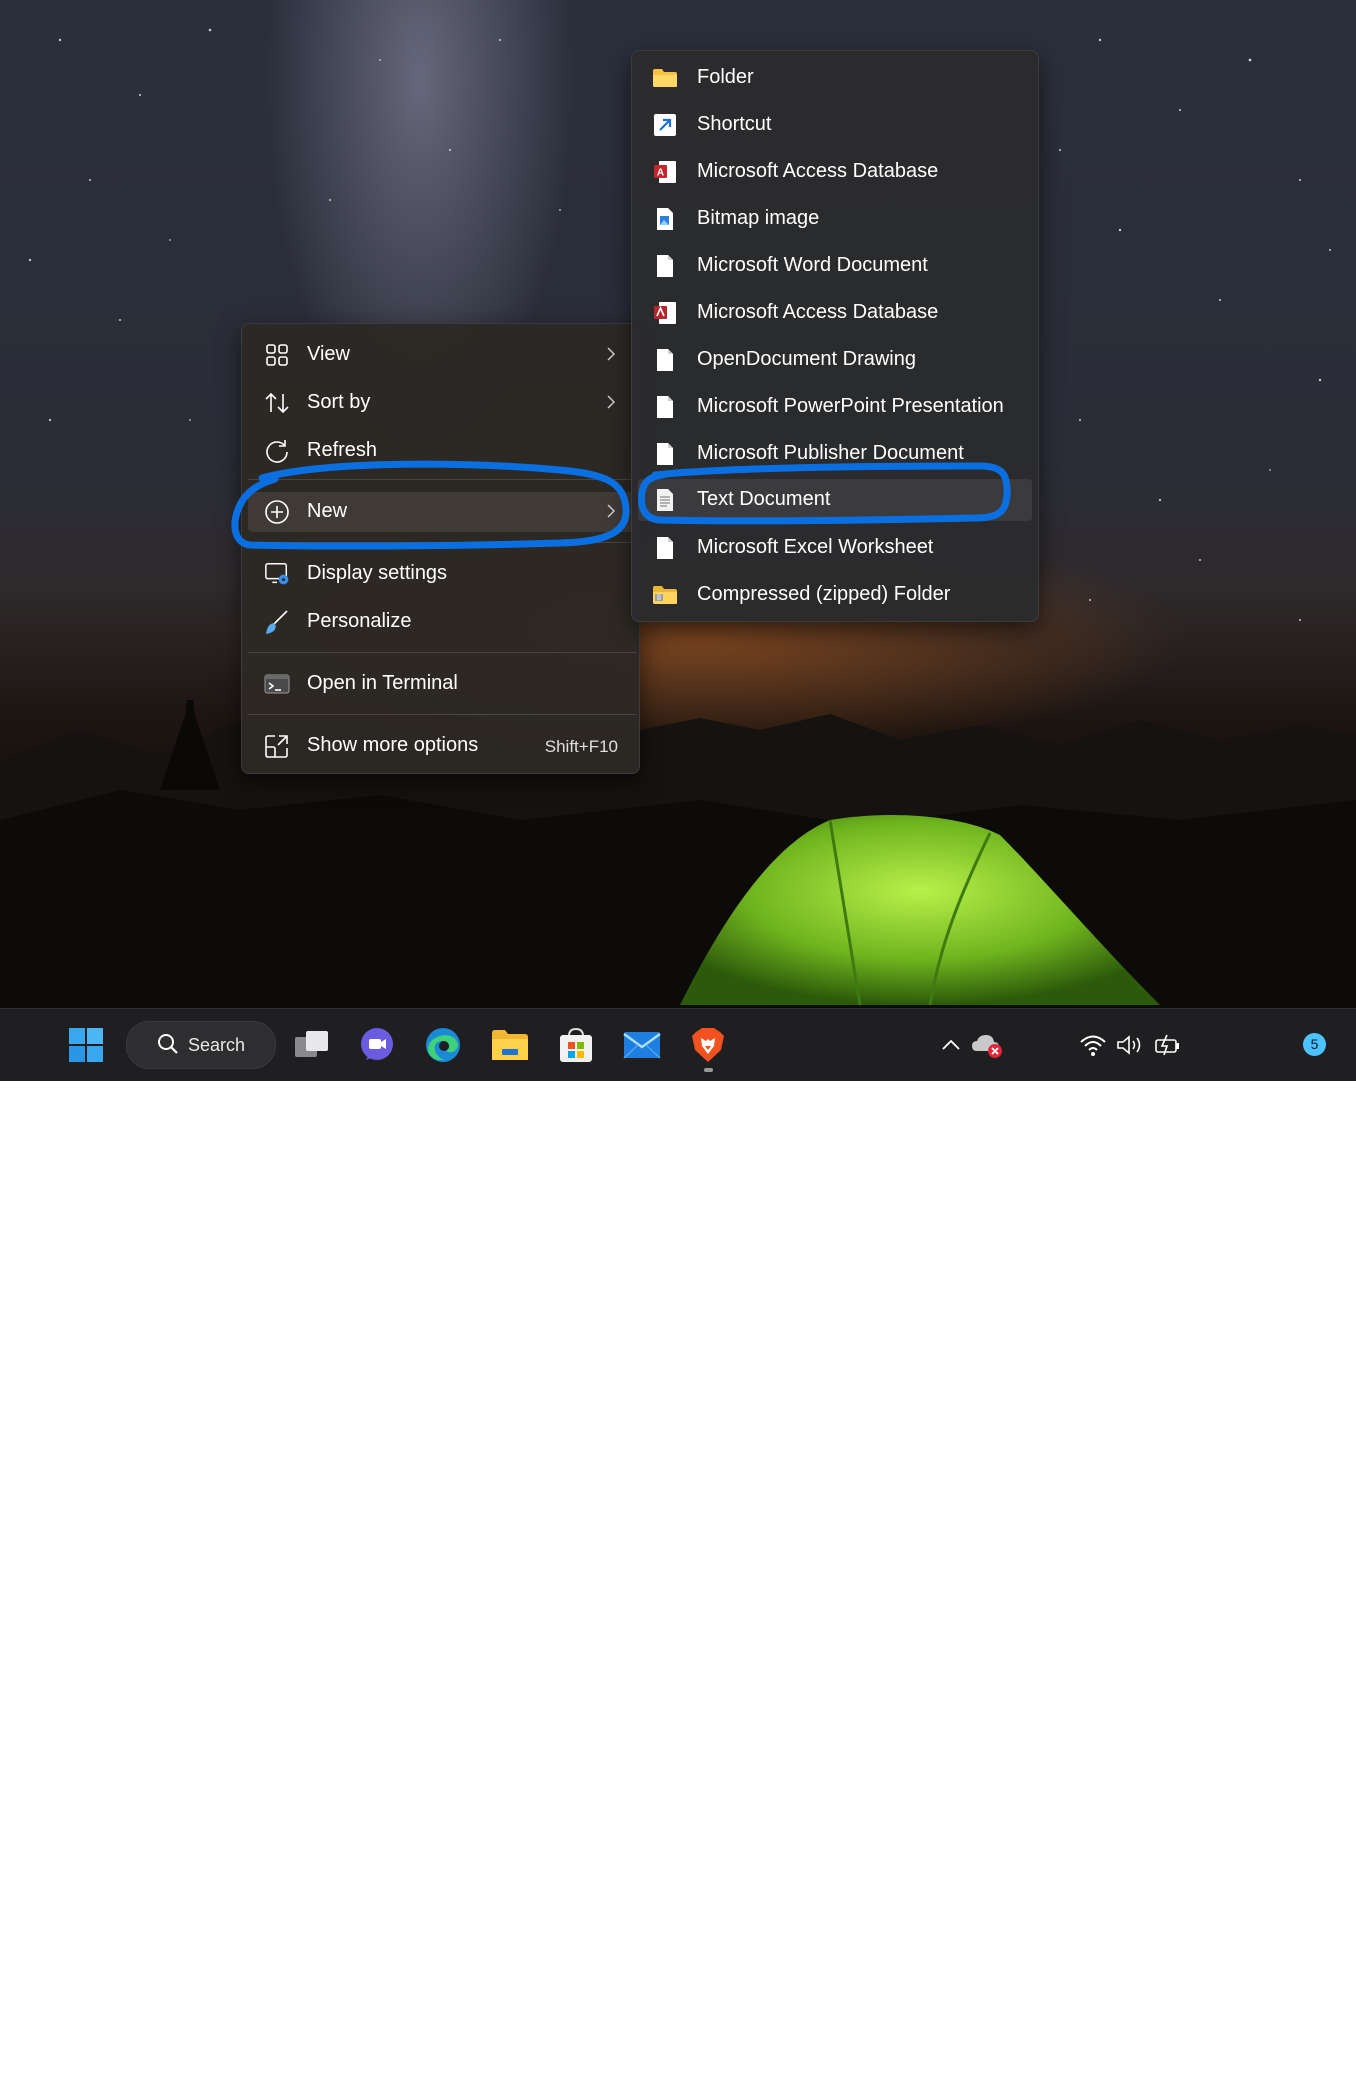 This screenshot has width=1356, height=2076. What do you see at coordinates (217, 1045) in the screenshot?
I see `search-label: Search` at bounding box center [217, 1045].